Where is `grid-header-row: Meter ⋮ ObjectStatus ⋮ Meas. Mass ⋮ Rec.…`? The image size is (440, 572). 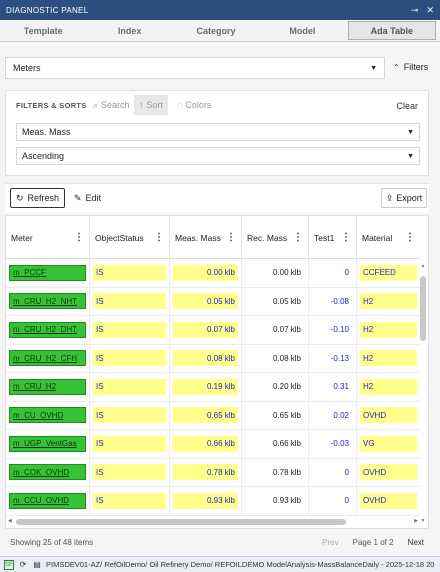
grid-header-row: Meter ⋮ ObjectStatus ⋮ Meas. Mass ⋮ Rec.… is located at coordinates (213, 237).